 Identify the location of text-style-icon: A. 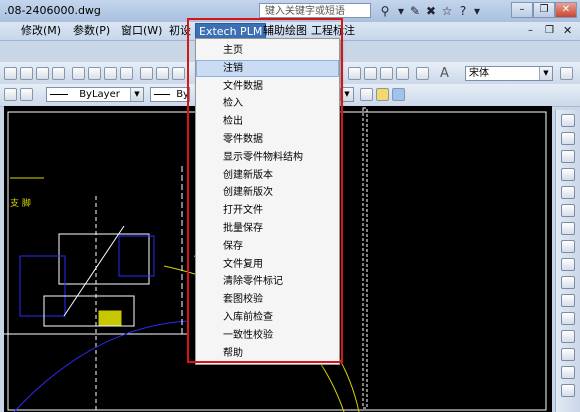
(444, 73).